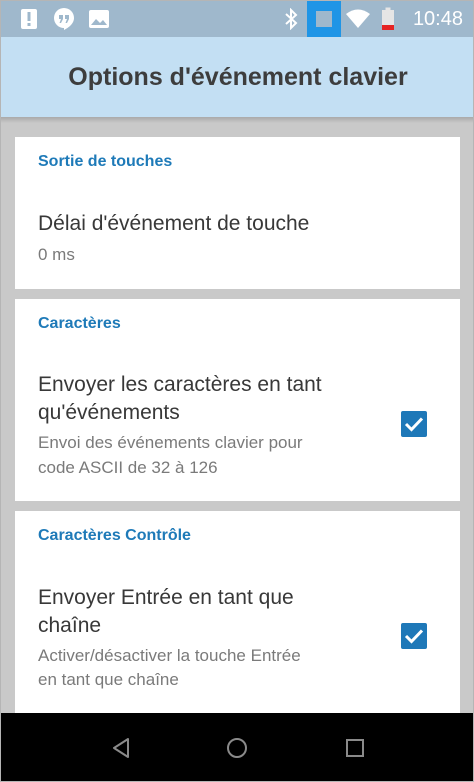  Describe the element at coordinates (99, 19) in the screenshot. I see `image-icon` at that location.